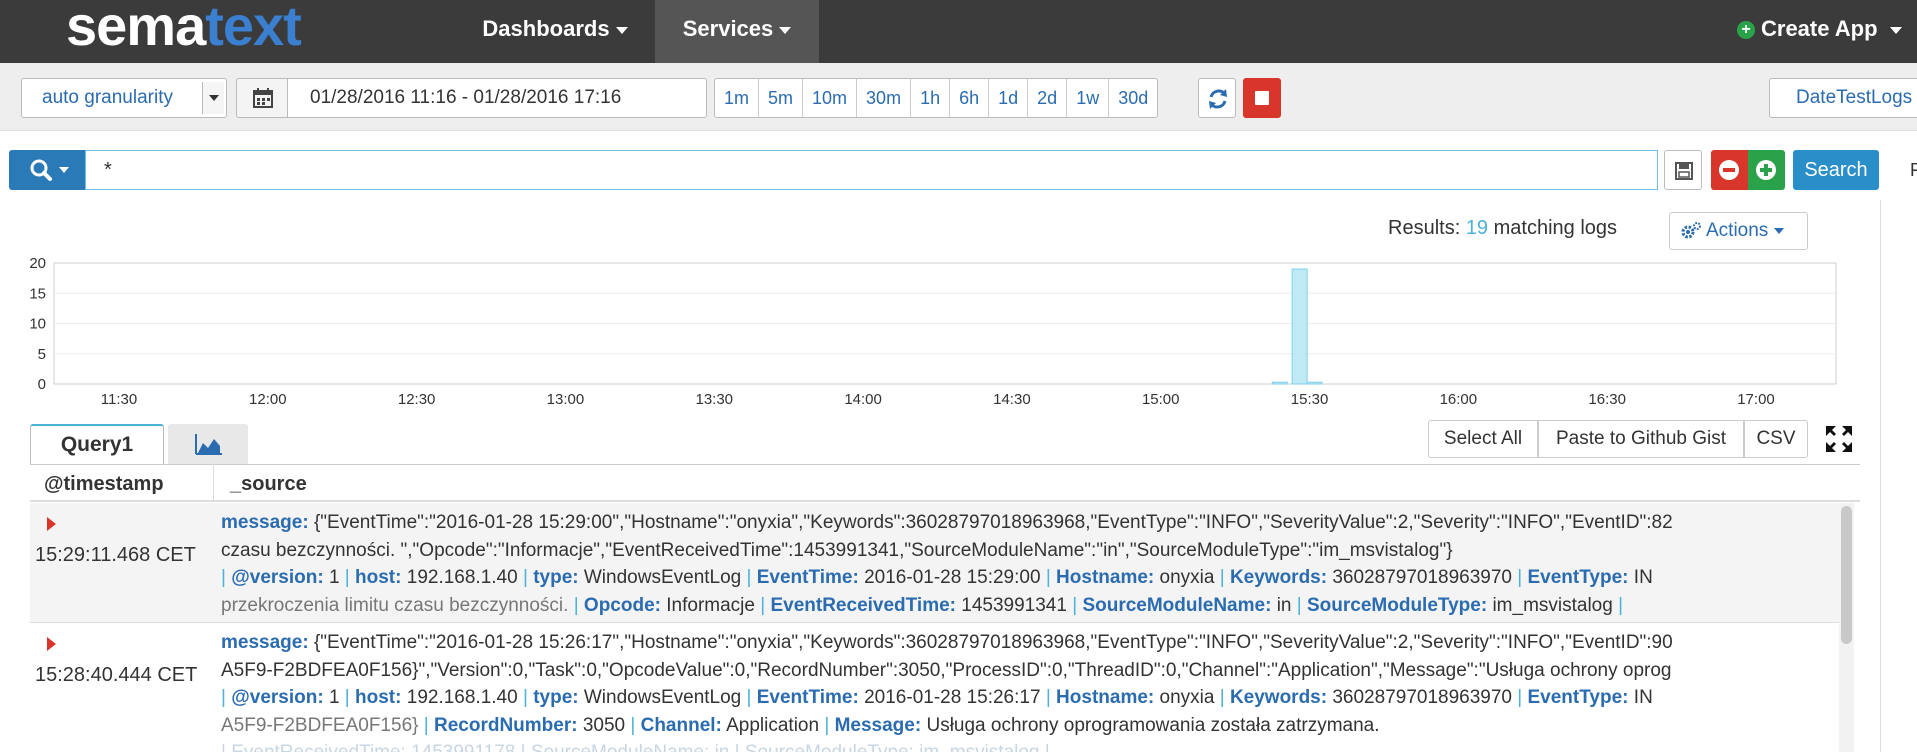 This screenshot has width=1917, height=752. What do you see at coordinates (1088, 98) in the screenshot?
I see `range-1w: 1w` at bounding box center [1088, 98].